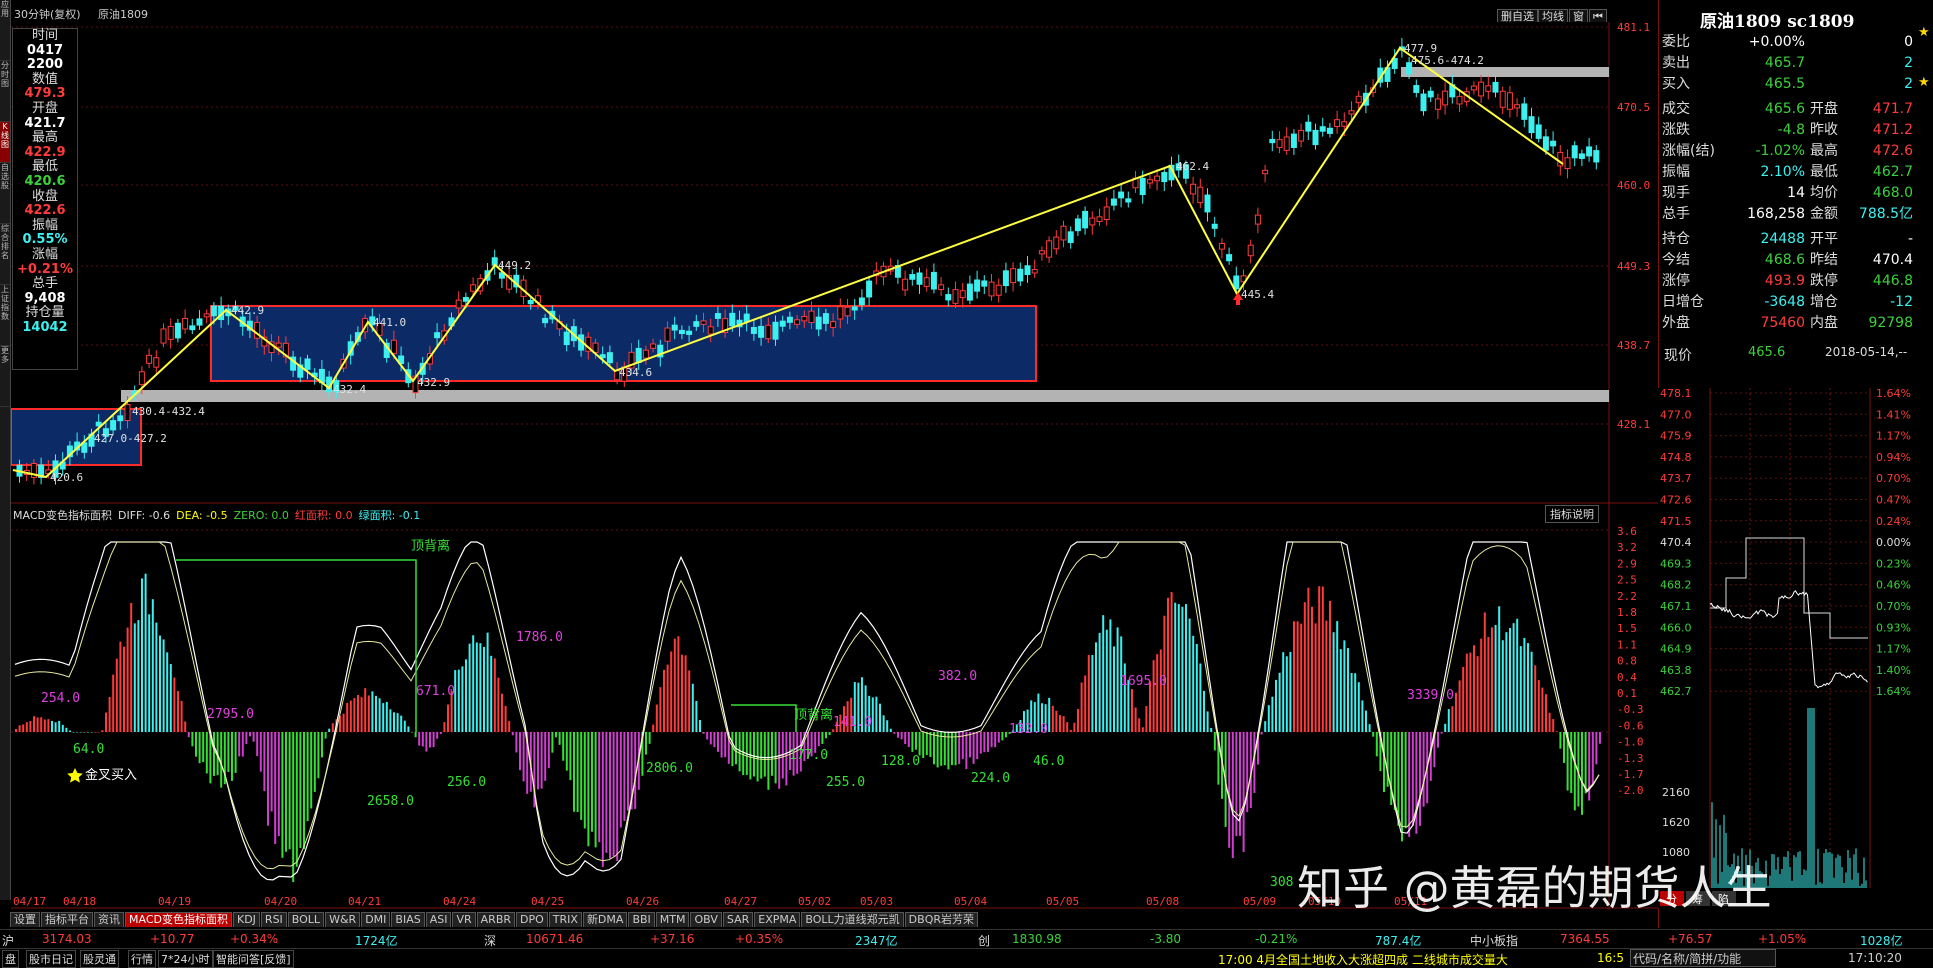  I want to click on quote-label: 最高, so click(1830, 151).